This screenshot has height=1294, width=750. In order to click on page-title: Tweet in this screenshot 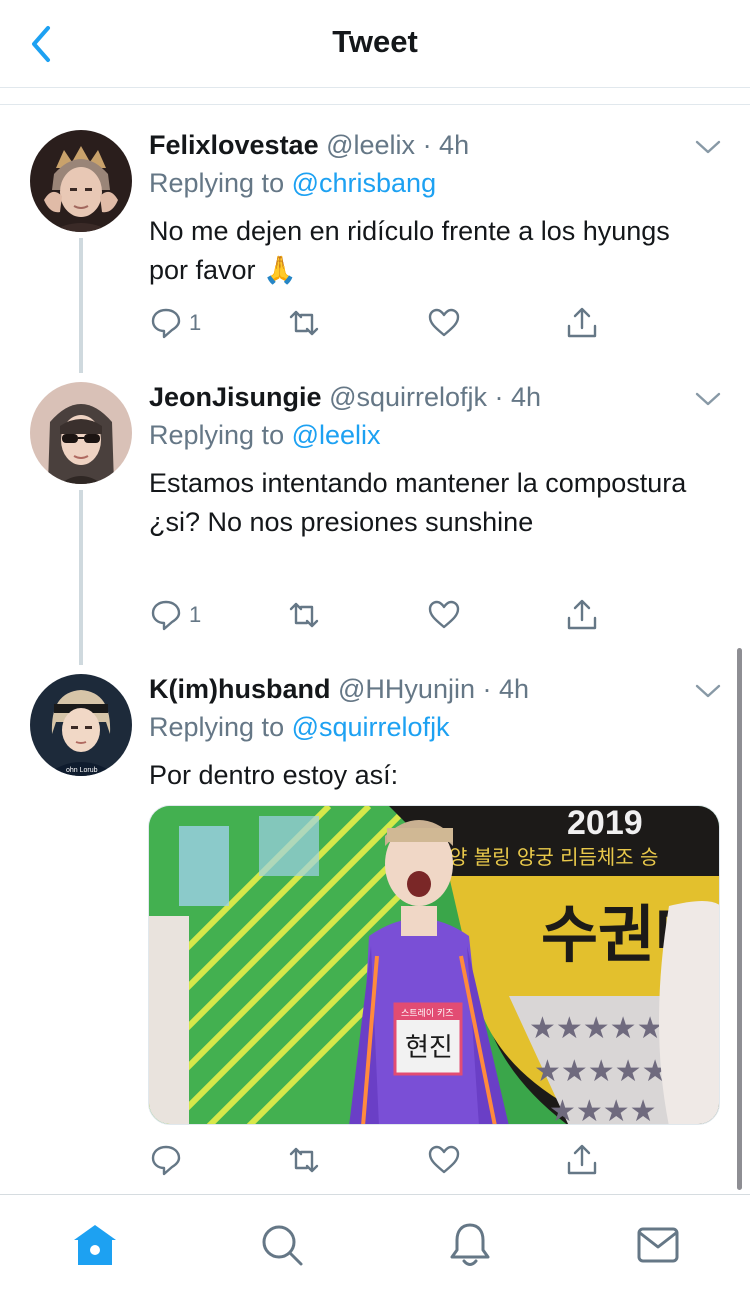, I will do `click(375, 41)`.